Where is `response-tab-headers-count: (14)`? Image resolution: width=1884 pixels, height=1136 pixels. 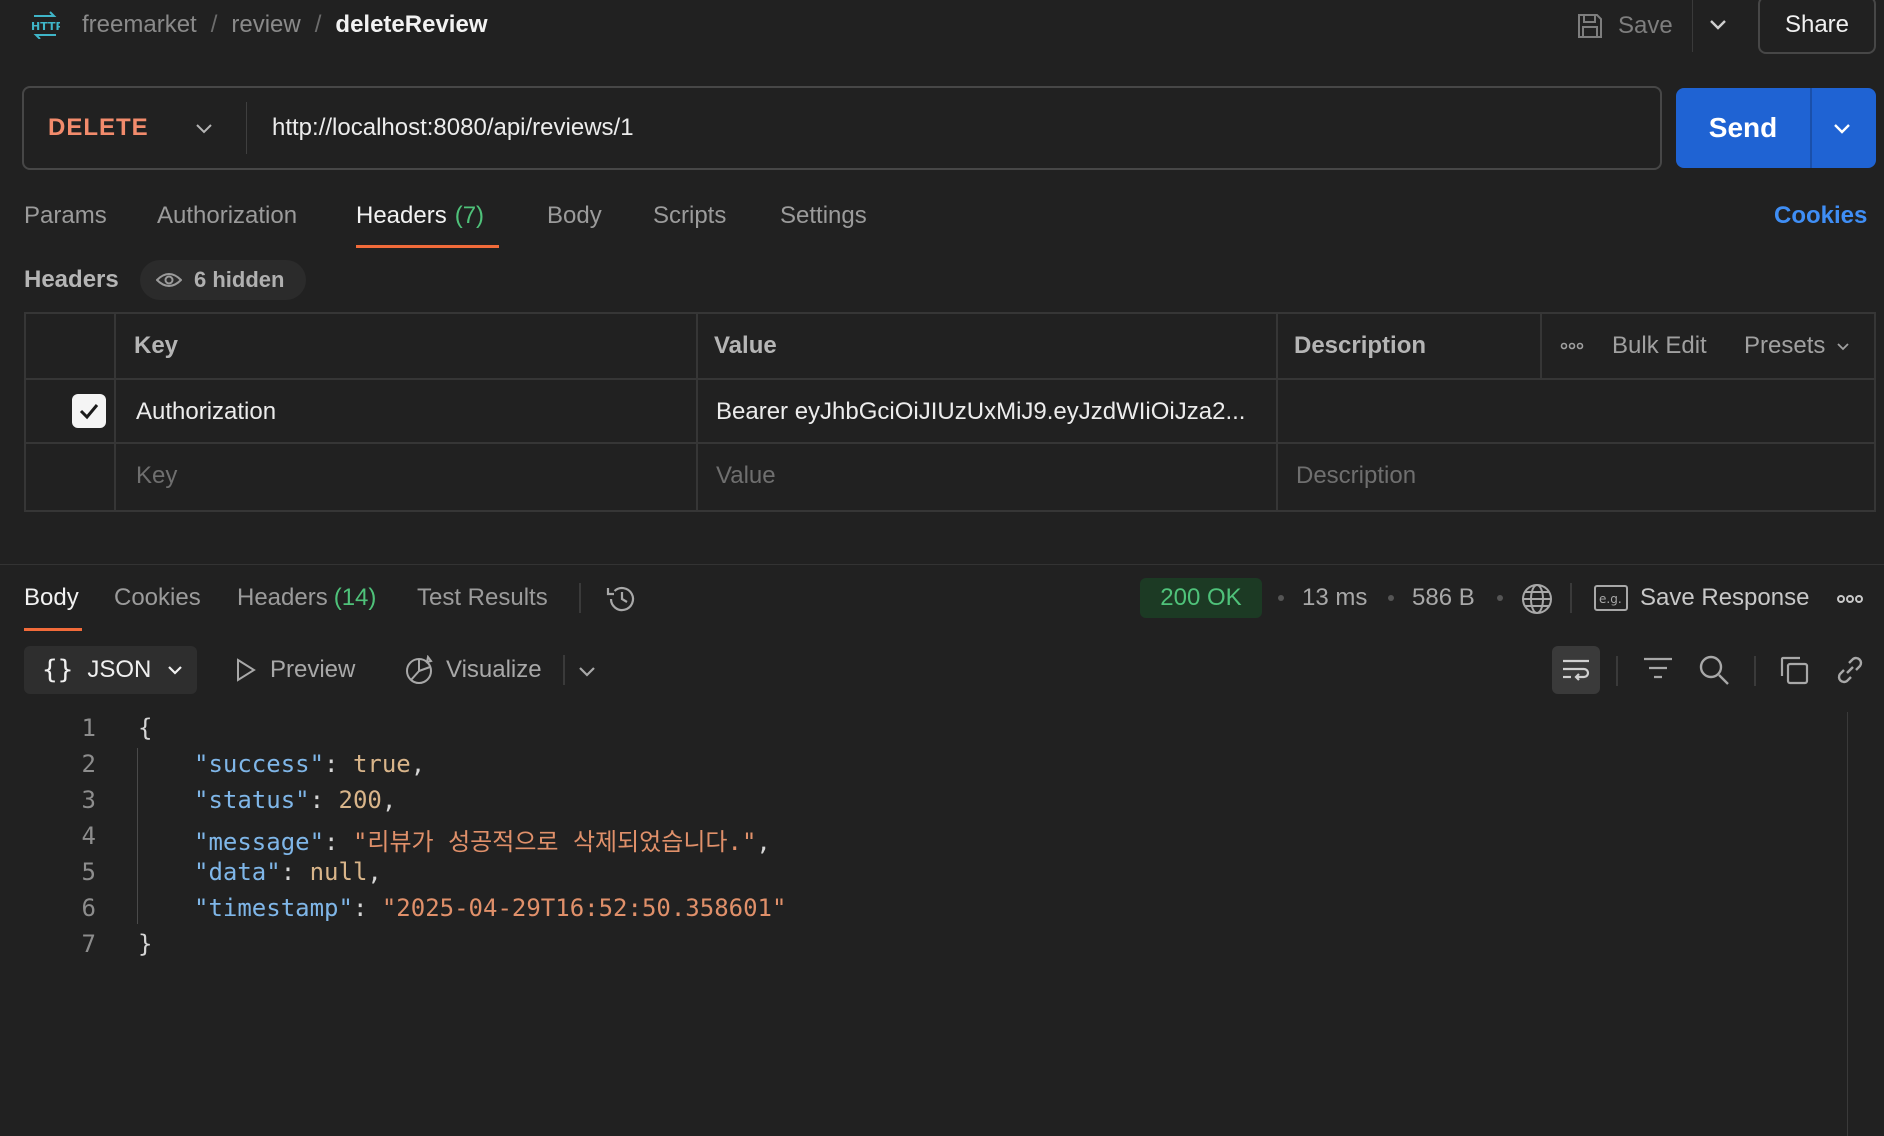
response-tab-headers-count: (14) is located at coordinates (355, 597).